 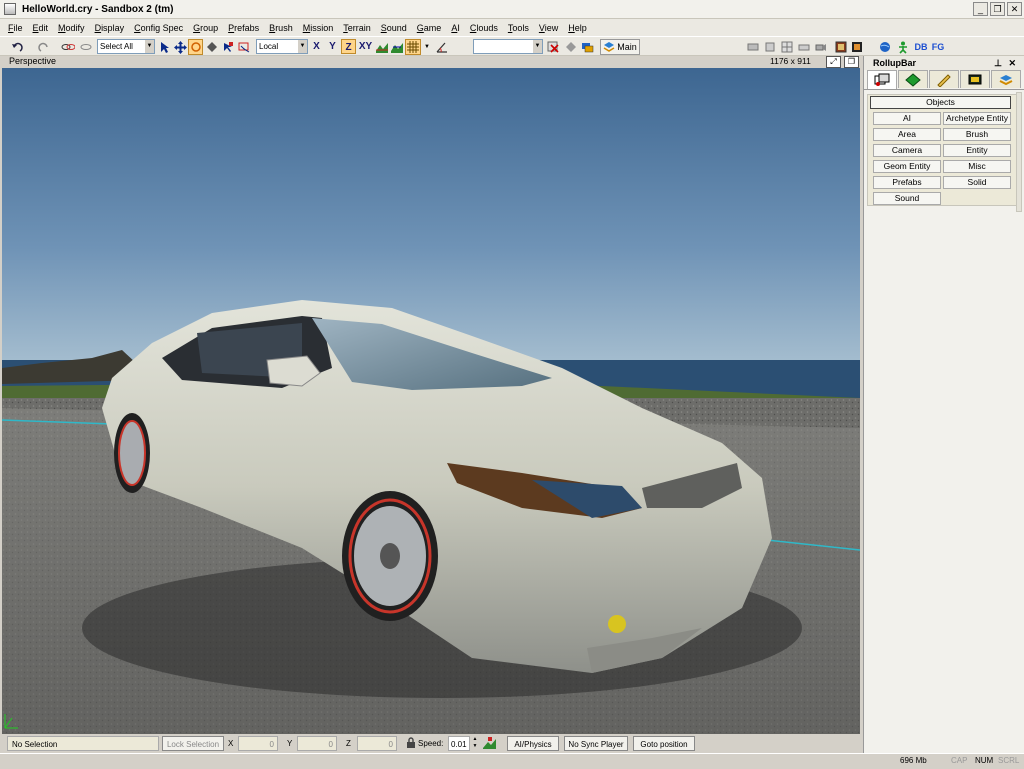 I want to click on layers-icon, so click(x=588, y=47).